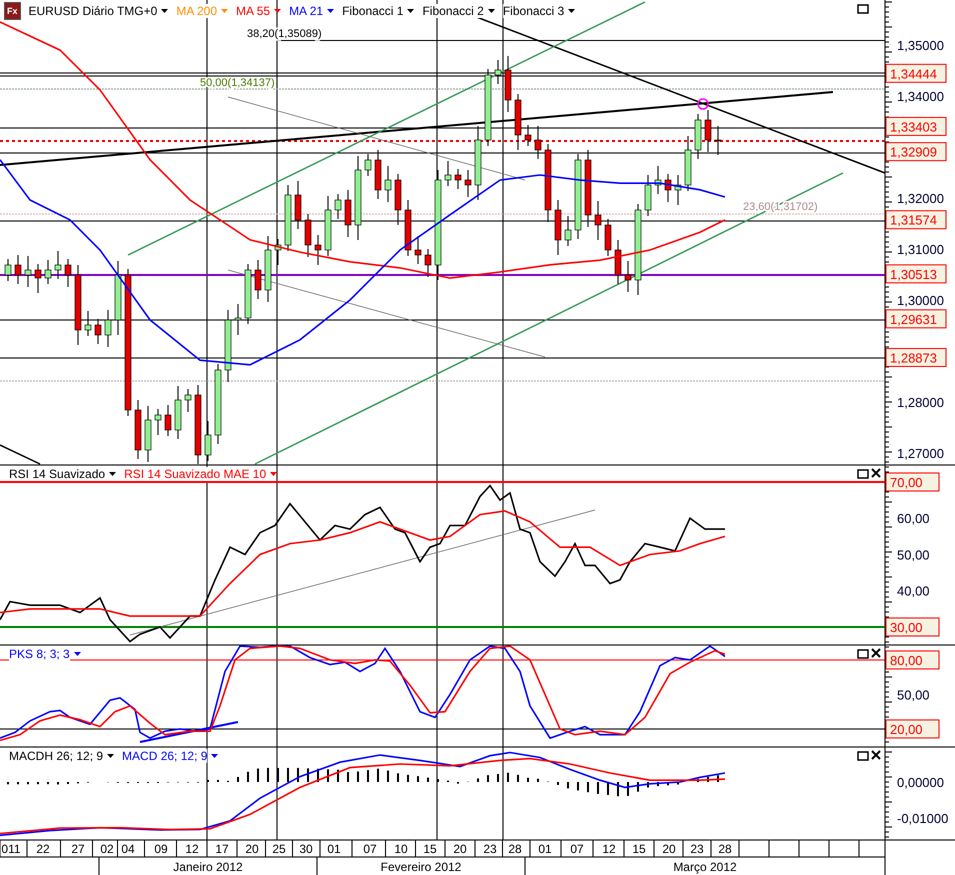  What do you see at coordinates (195, 474) in the screenshot?
I see `indicator-label: RSI 14 Suavizado MAE 10` at bounding box center [195, 474].